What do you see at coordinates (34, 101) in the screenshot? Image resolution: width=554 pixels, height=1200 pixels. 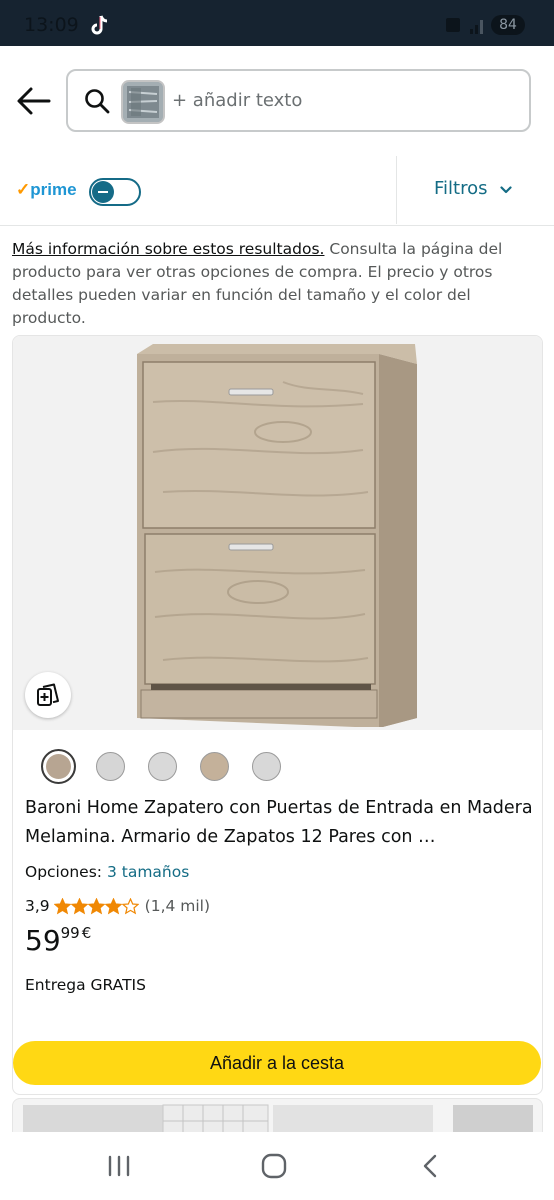 I see `back-button` at bounding box center [34, 101].